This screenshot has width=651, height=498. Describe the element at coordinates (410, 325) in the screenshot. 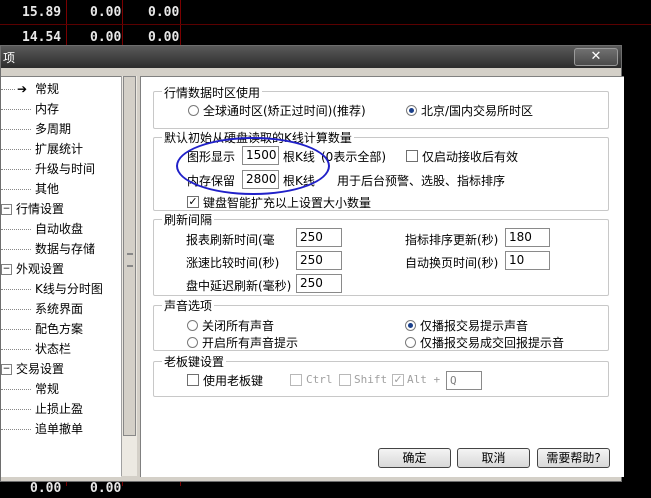

I see `sound-trade-radio` at that location.